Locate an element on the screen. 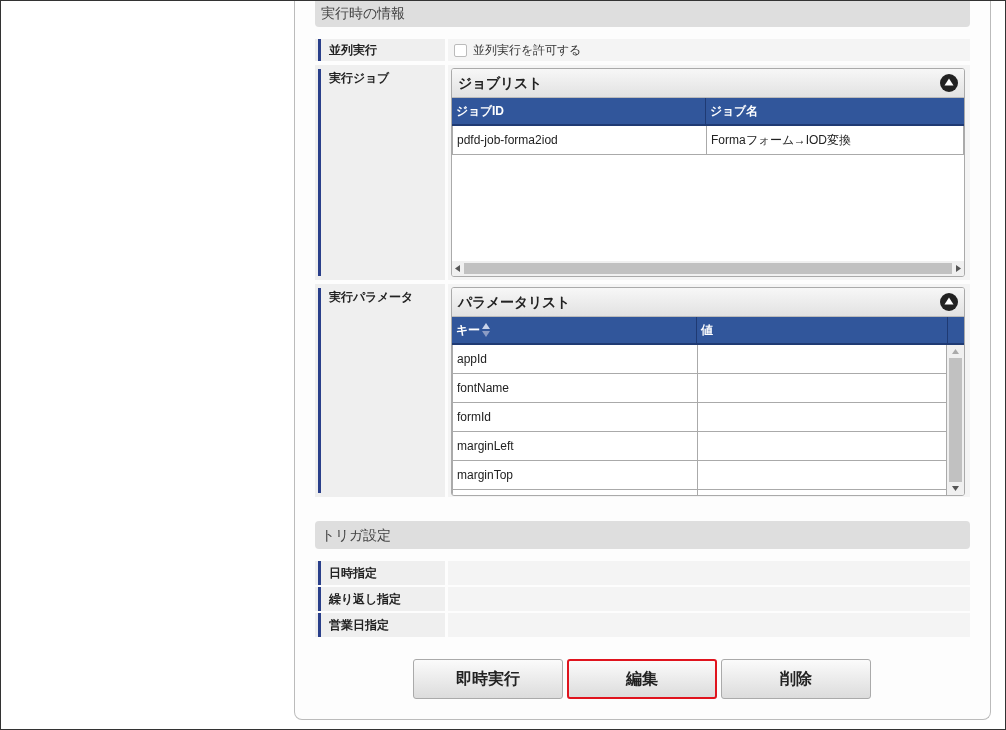 The image size is (1006, 730). field-label: 実行パラメータ is located at coordinates (371, 297).